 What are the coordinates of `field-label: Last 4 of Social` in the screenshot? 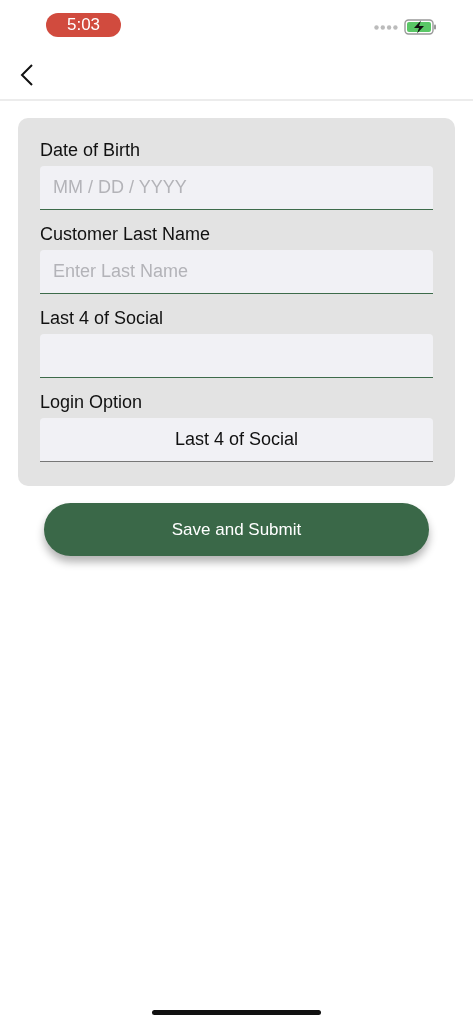 It's located at (102, 318).